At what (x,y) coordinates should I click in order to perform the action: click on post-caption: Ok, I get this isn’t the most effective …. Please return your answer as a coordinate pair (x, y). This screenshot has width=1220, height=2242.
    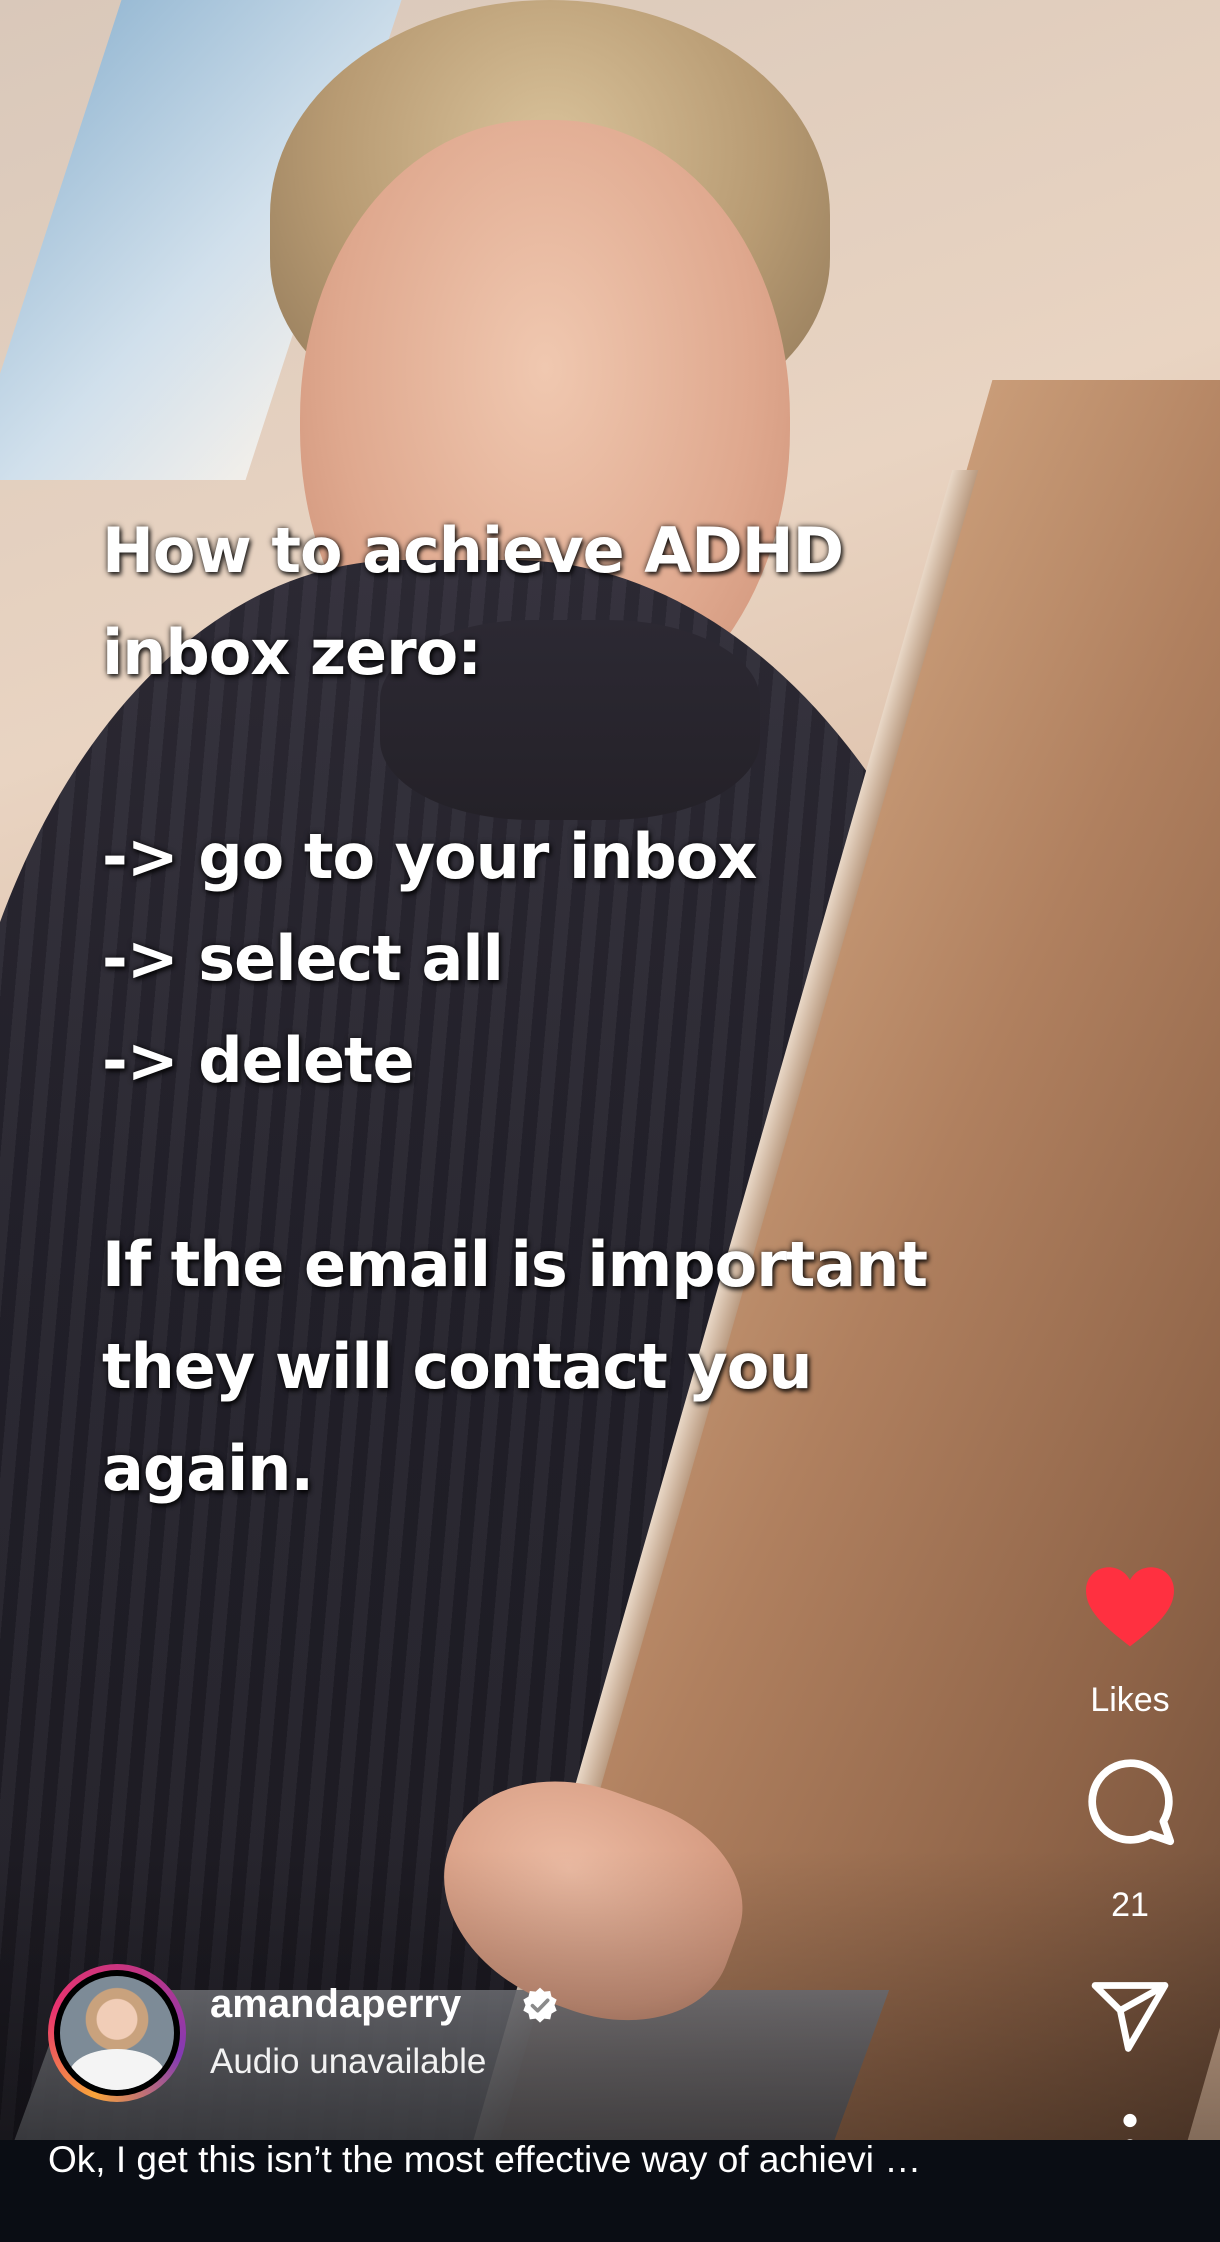
    Looking at the image, I should click on (548, 2160).